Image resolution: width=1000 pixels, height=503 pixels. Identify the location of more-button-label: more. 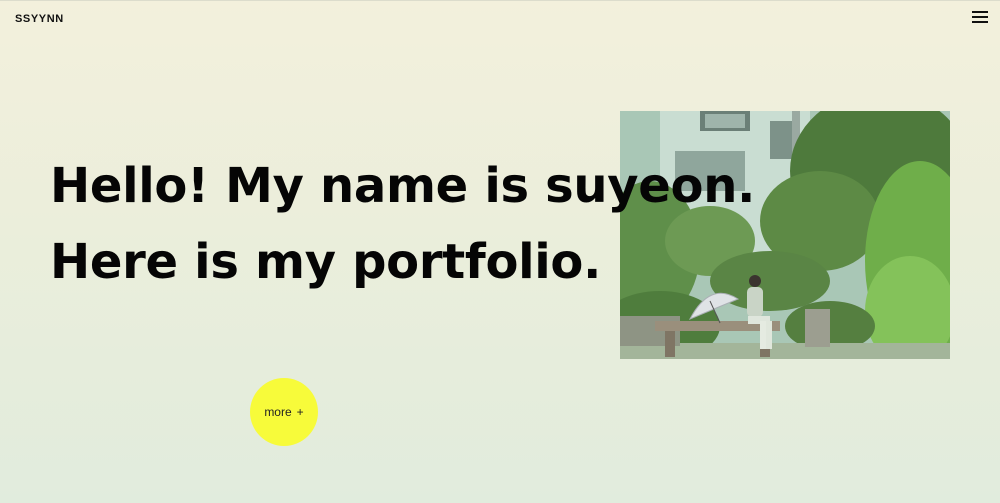
(278, 412).